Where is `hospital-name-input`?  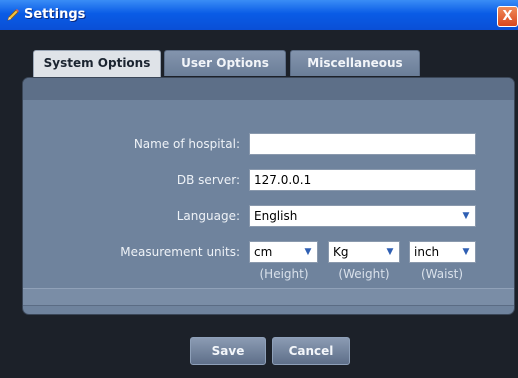
hospital-name-input is located at coordinates (362, 144).